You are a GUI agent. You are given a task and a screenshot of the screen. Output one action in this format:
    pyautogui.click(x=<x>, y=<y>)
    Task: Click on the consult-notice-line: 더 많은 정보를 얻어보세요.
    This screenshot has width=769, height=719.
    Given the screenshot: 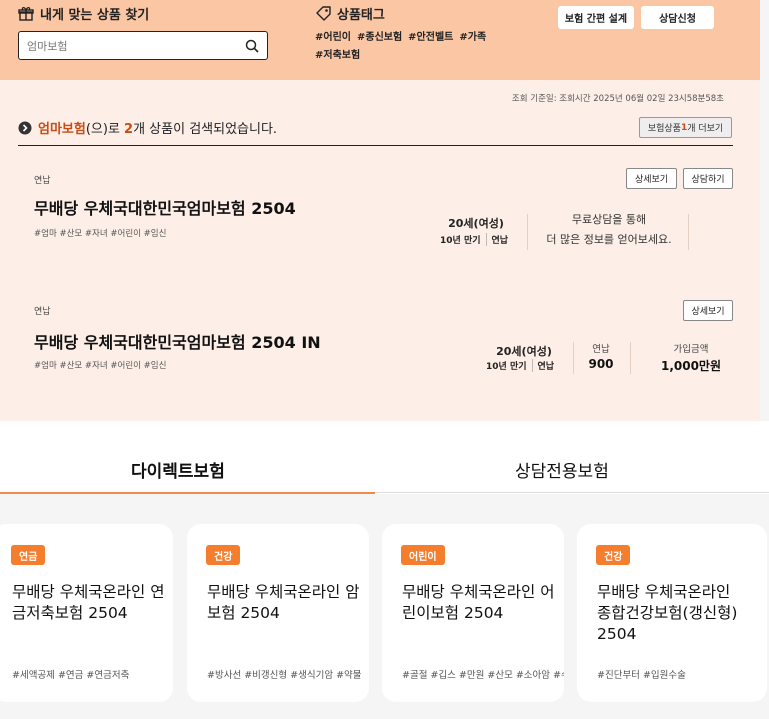 What is the action you would take?
    pyautogui.click(x=609, y=239)
    